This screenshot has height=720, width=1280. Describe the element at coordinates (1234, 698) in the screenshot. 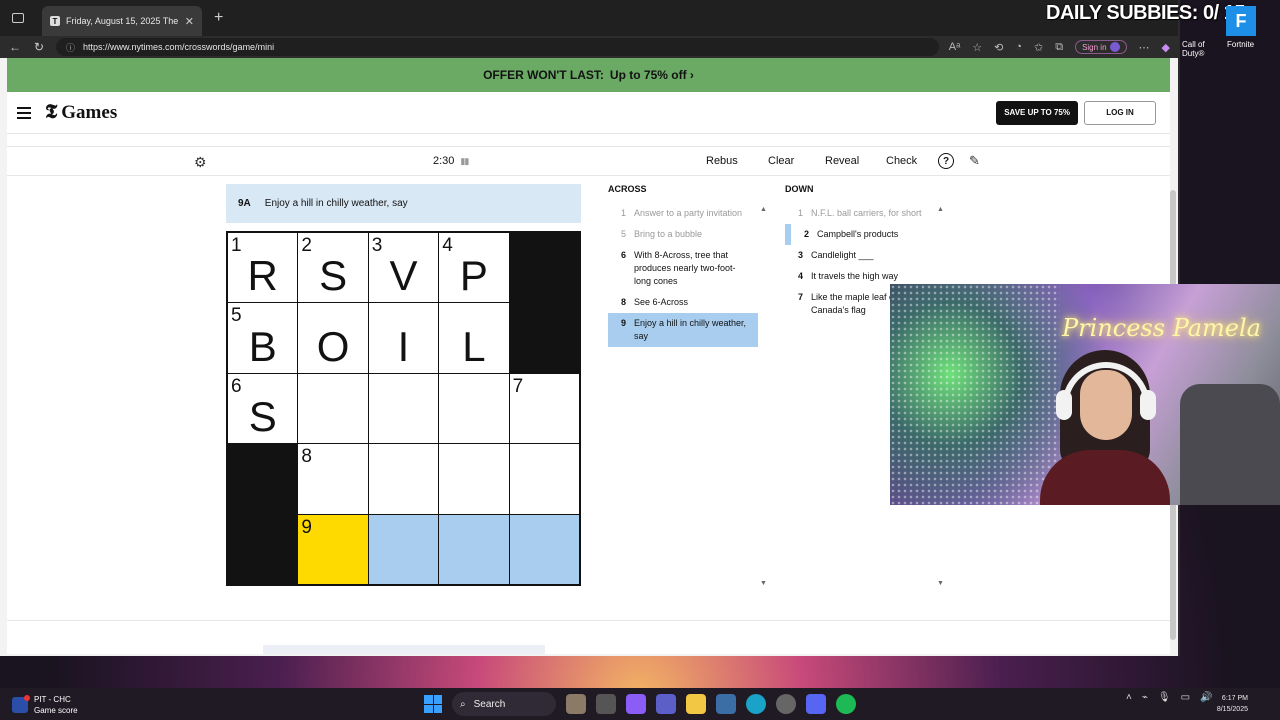

I see `clock-time: 6:17 PM` at that location.